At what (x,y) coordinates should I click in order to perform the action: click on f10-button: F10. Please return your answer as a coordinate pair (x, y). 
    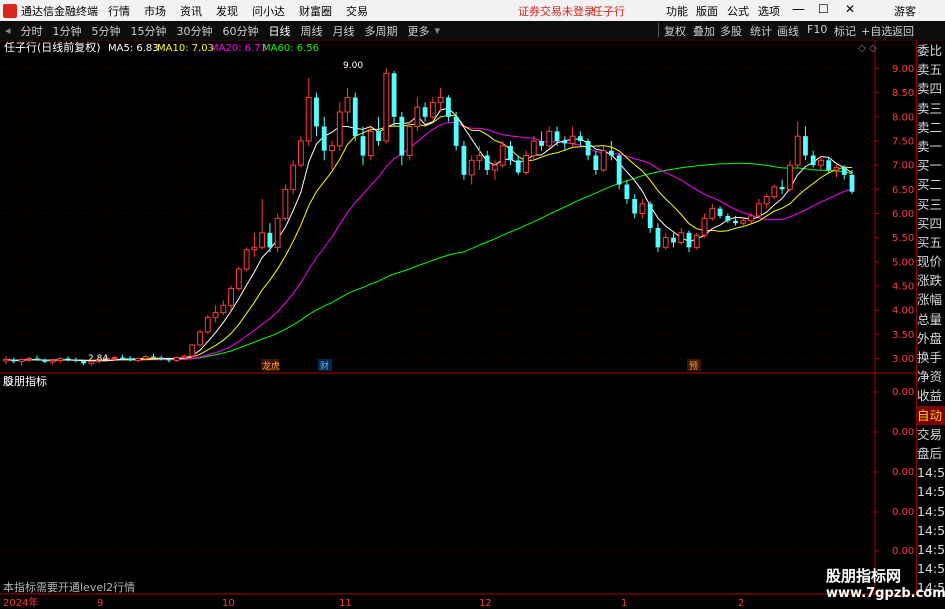
    Looking at the image, I should click on (817, 29).